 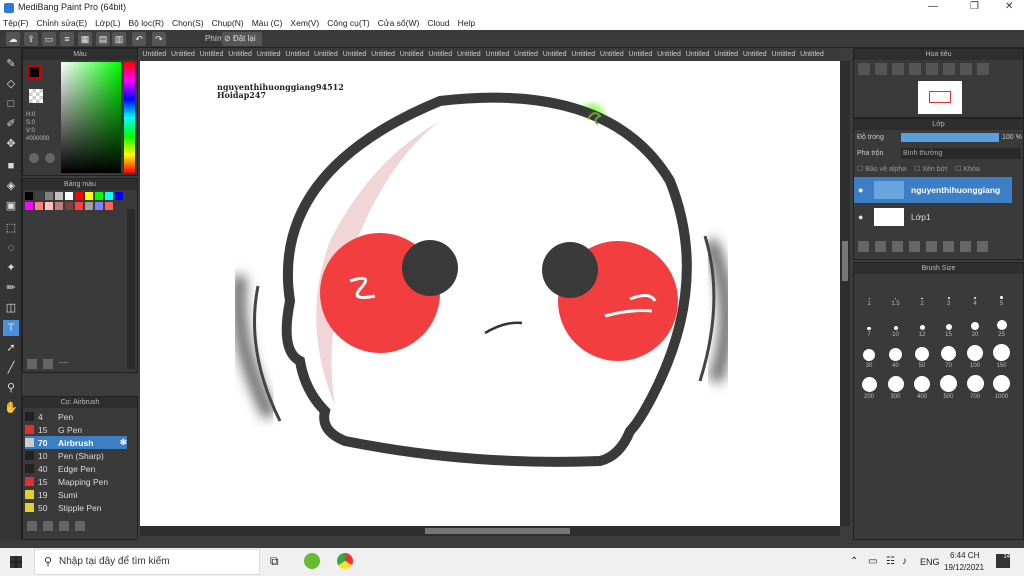 I want to click on actual-size-icon, so click(x=915, y=69).